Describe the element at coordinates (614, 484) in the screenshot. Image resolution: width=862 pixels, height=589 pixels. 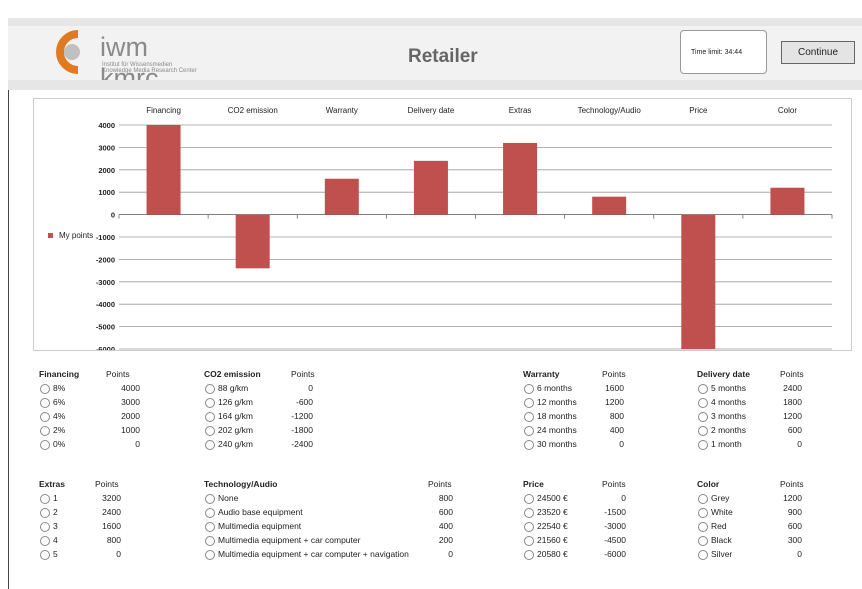
I see `price-points-header: Points` at that location.